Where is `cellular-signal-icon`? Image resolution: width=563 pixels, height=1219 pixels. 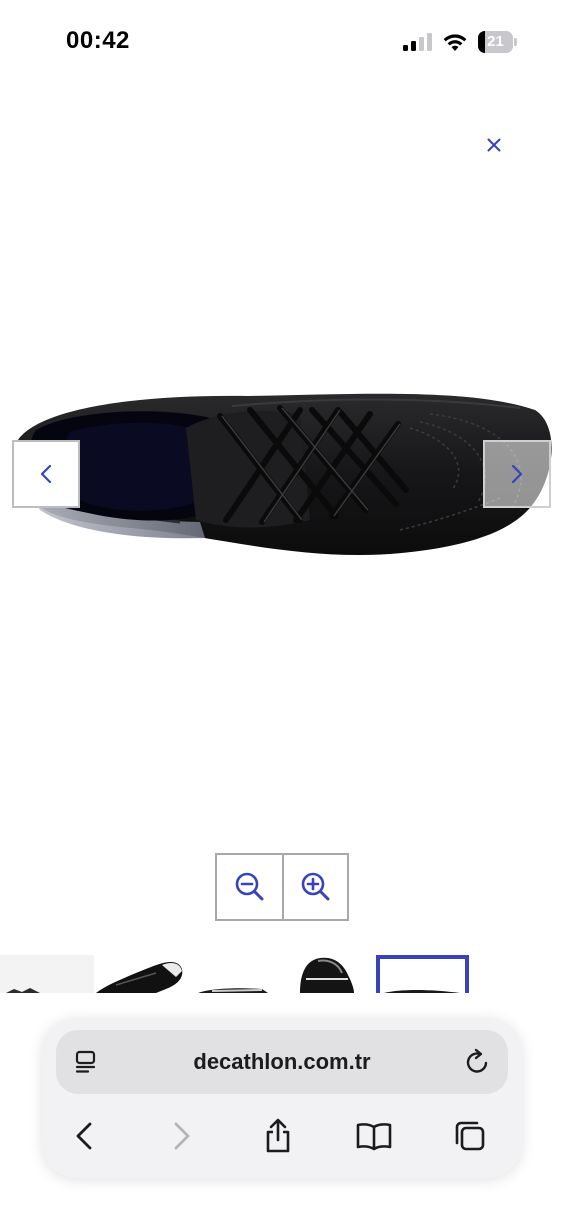
cellular-signal-icon is located at coordinates (417, 42).